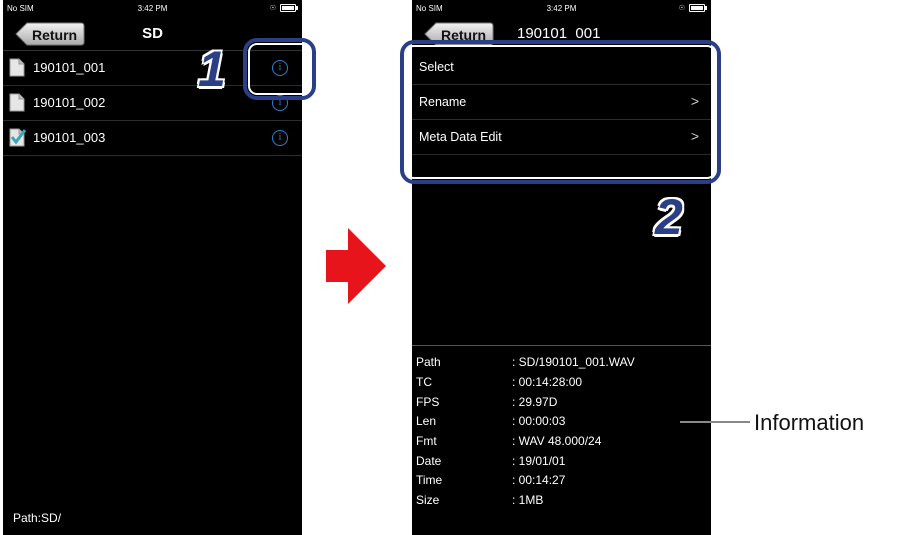 This screenshot has width=902, height=535. What do you see at coordinates (69, 137) in the screenshot?
I see `file-name: 190101_003` at bounding box center [69, 137].